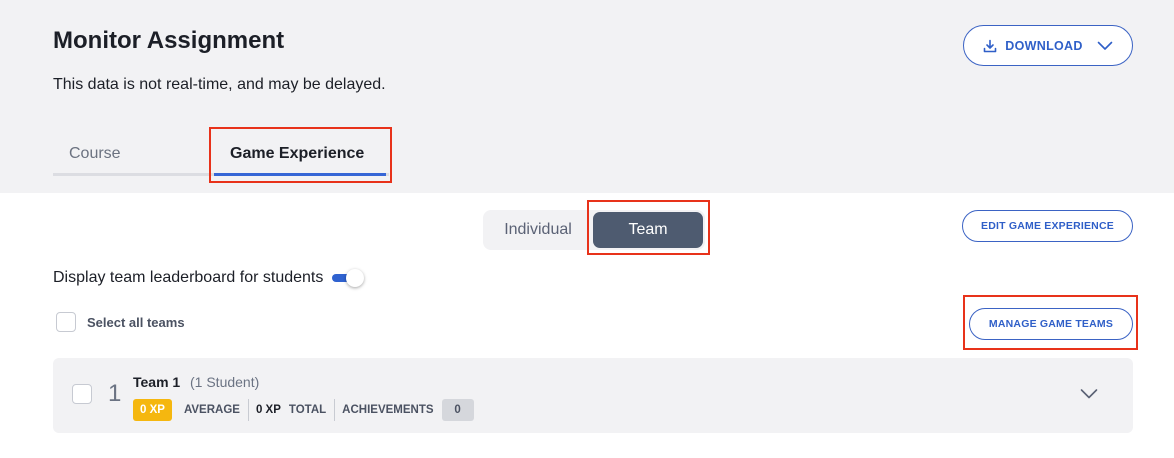 Image resolution: width=1174 pixels, height=458 pixels. I want to click on tab-course: Course, so click(95, 163).